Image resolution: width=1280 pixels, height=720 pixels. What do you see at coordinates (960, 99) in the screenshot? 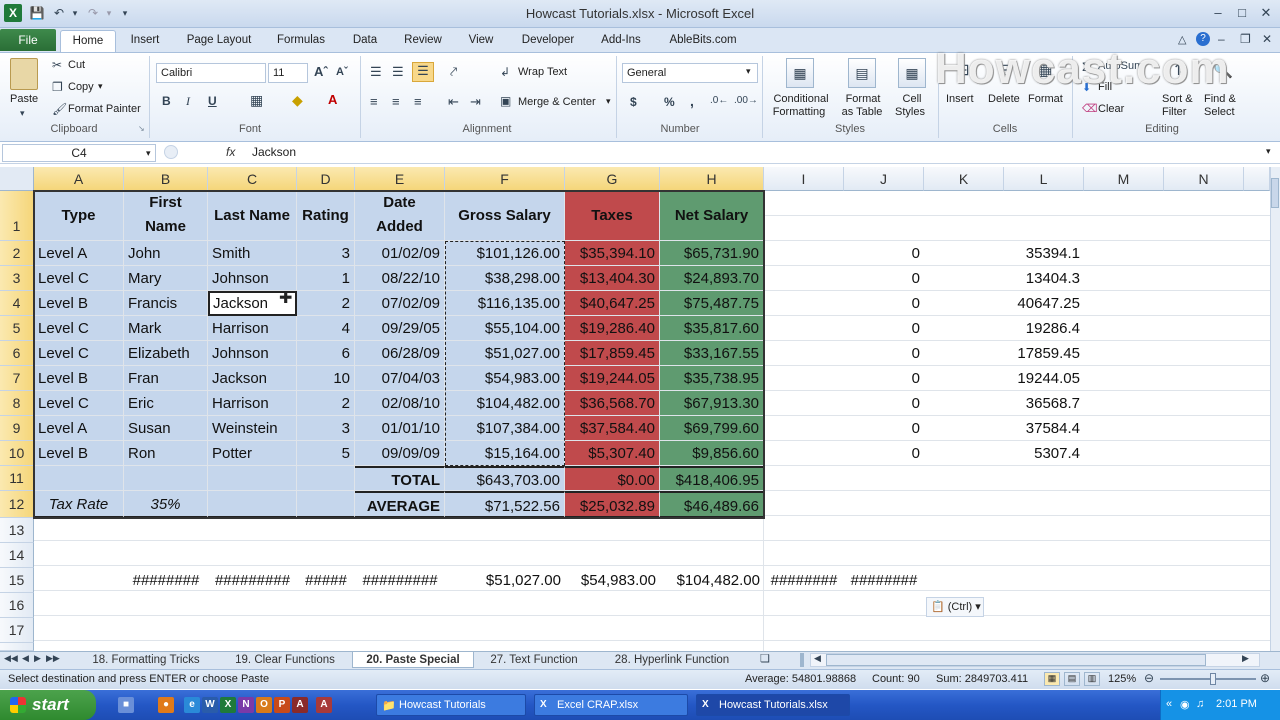
I see `insert-cells-button: Insert` at bounding box center [960, 99].